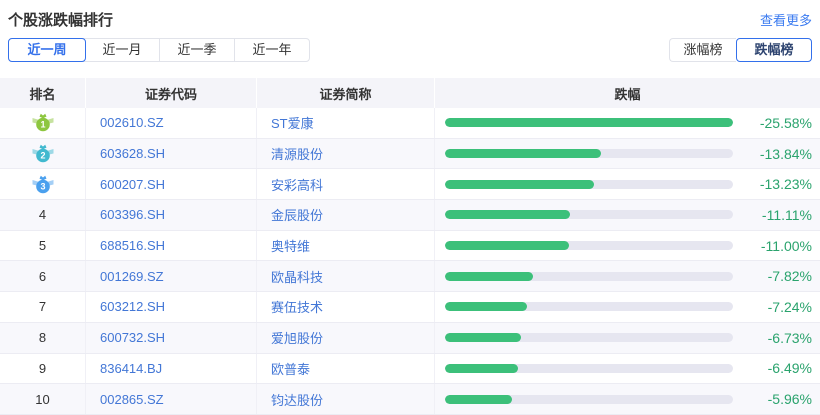 This screenshot has height=415, width=820. I want to click on rank-cell: 9, so click(43, 368).